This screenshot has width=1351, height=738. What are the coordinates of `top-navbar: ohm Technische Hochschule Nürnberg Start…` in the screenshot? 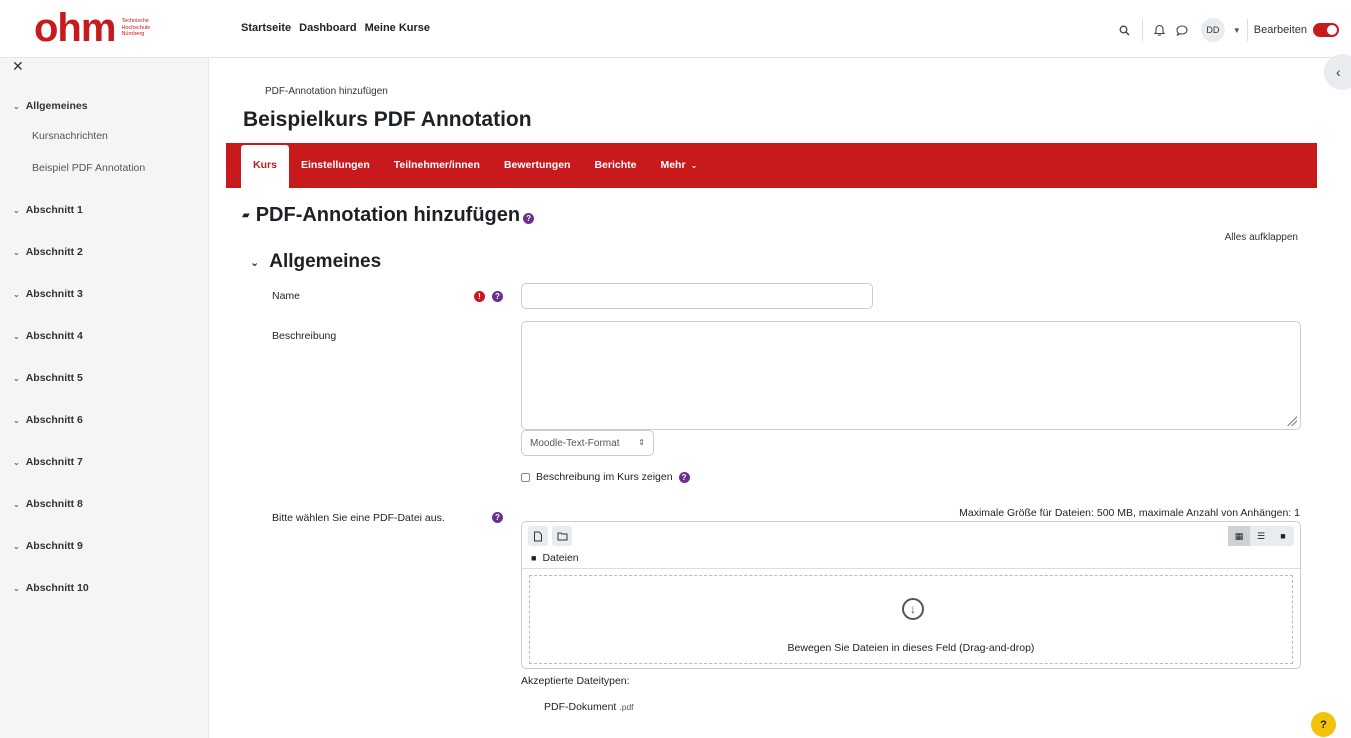 It's located at (675, 29).